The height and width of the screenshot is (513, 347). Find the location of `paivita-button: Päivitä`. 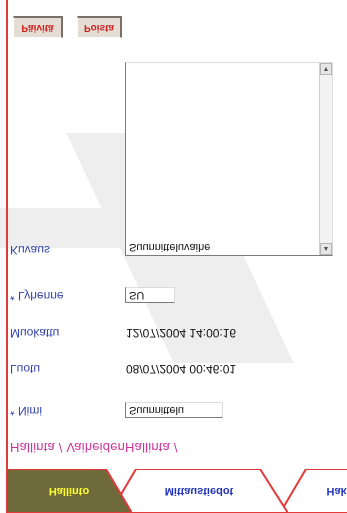

paivita-button: Päivitä is located at coordinates (38, 27).